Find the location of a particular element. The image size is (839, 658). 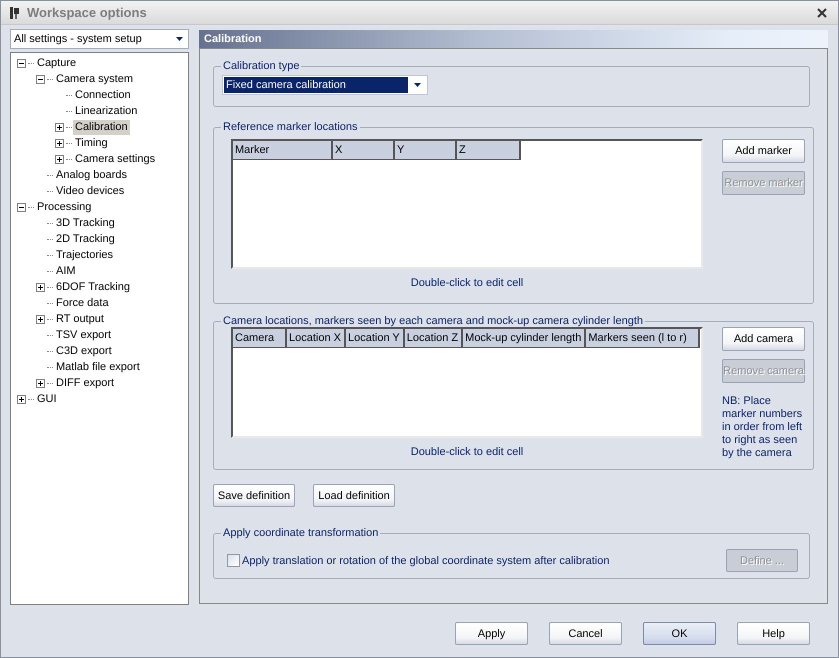

dialog-button: Cancel is located at coordinates (585, 633).